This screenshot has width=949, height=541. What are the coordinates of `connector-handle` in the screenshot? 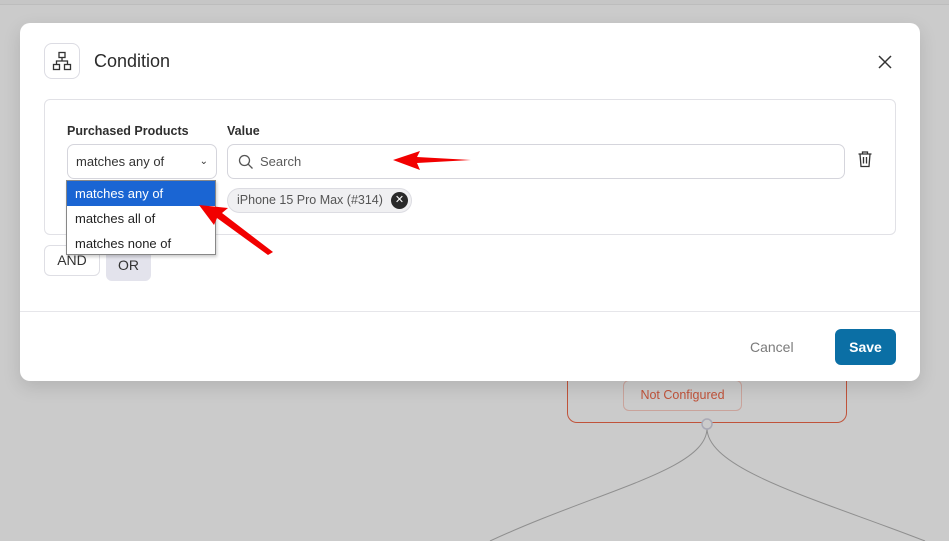 It's located at (707, 424).